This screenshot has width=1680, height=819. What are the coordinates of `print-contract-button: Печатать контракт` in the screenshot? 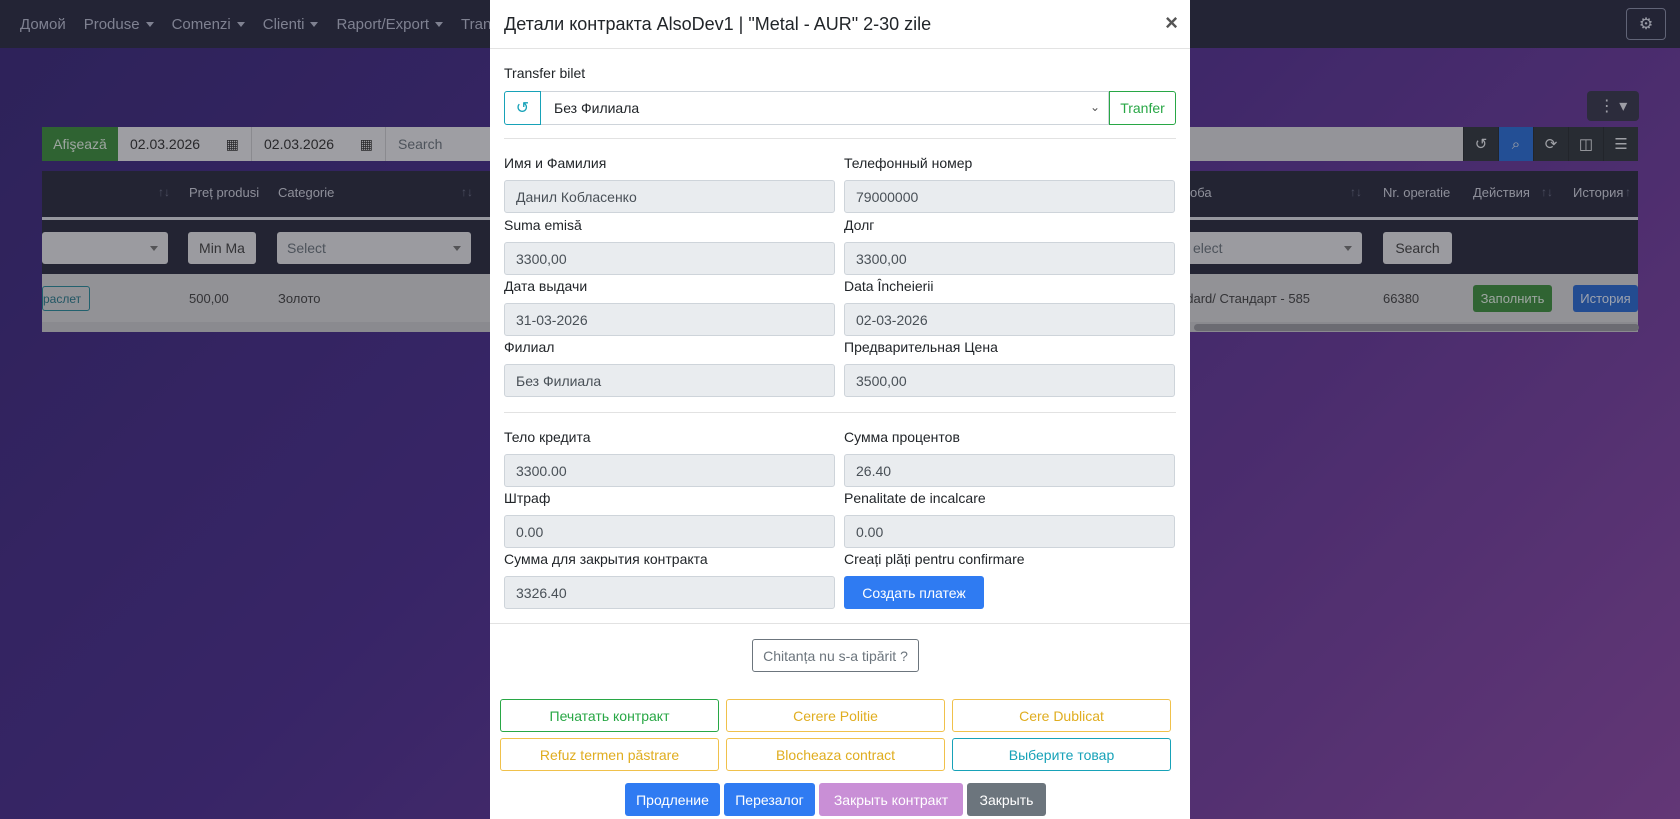 It's located at (609, 715).